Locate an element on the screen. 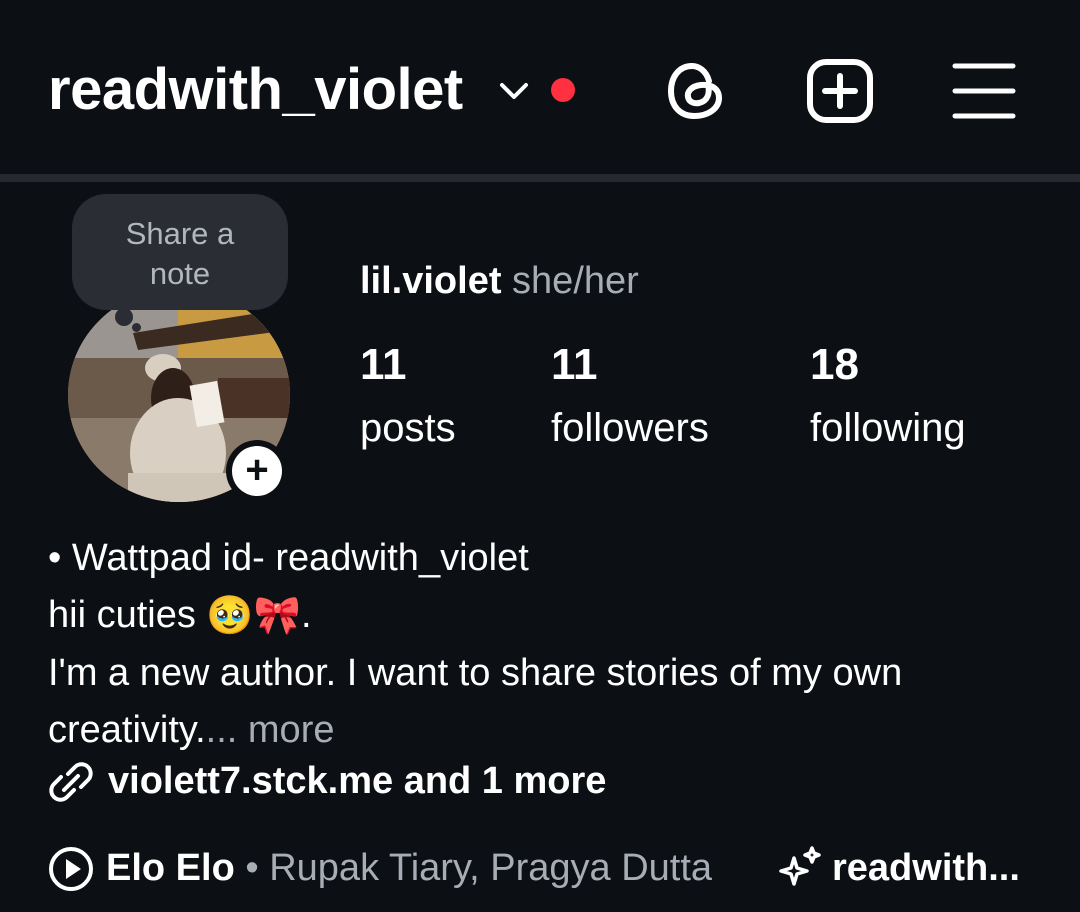 The width and height of the screenshot is (1080, 912). add-story-button: + is located at coordinates (257, 471).